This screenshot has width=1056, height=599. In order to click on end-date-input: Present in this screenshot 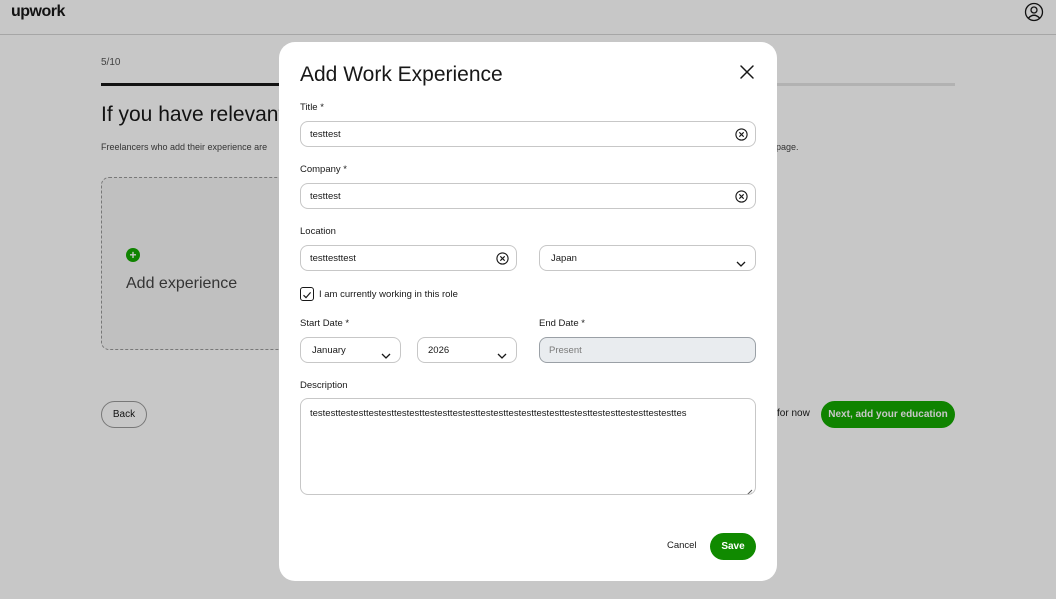, I will do `click(647, 350)`.